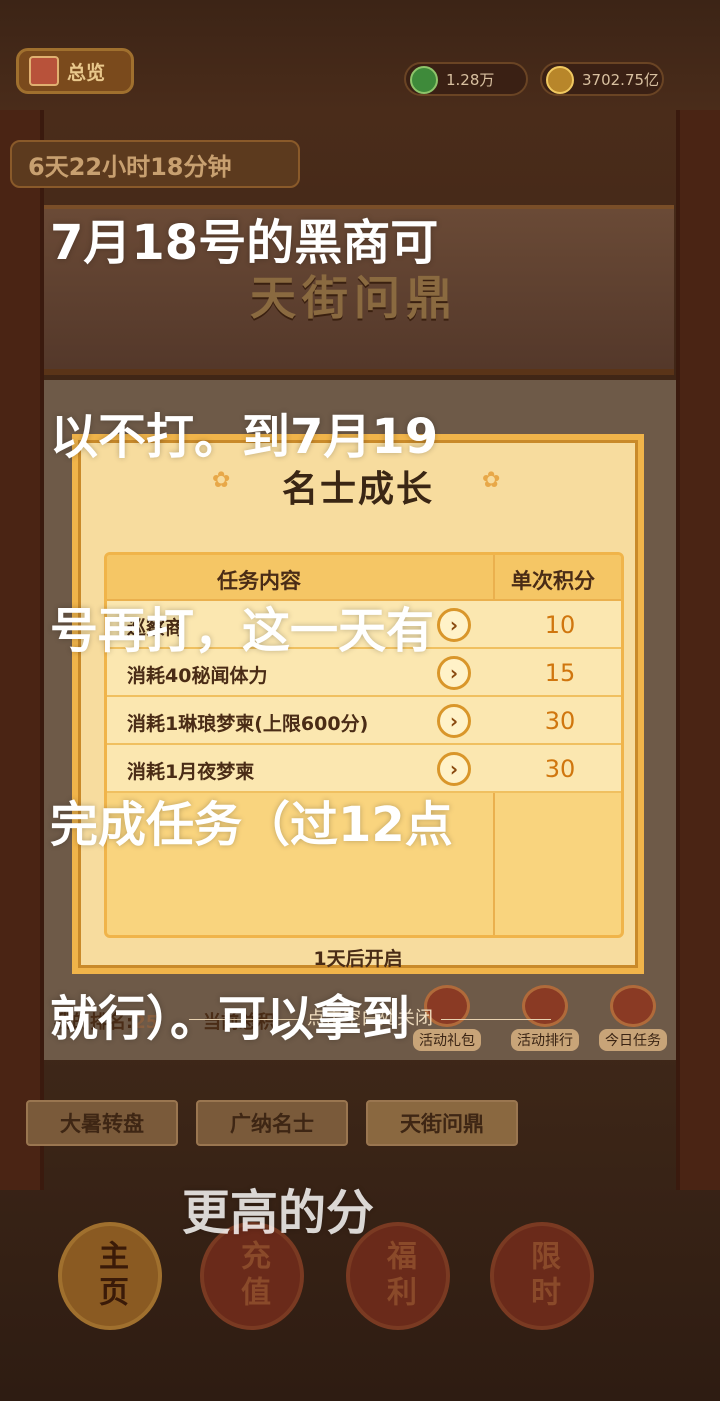 The width and height of the screenshot is (720, 1401). What do you see at coordinates (44, 71) in the screenshot?
I see `scroll-icon` at bounding box center [44, 71].